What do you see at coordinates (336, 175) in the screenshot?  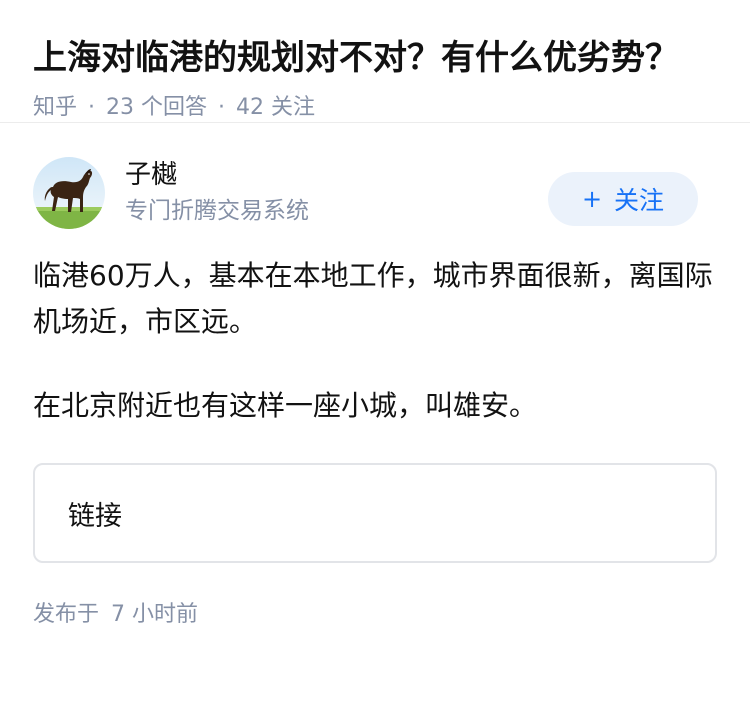 I see `author-name: 子樾` at bounding box center [336, 175].